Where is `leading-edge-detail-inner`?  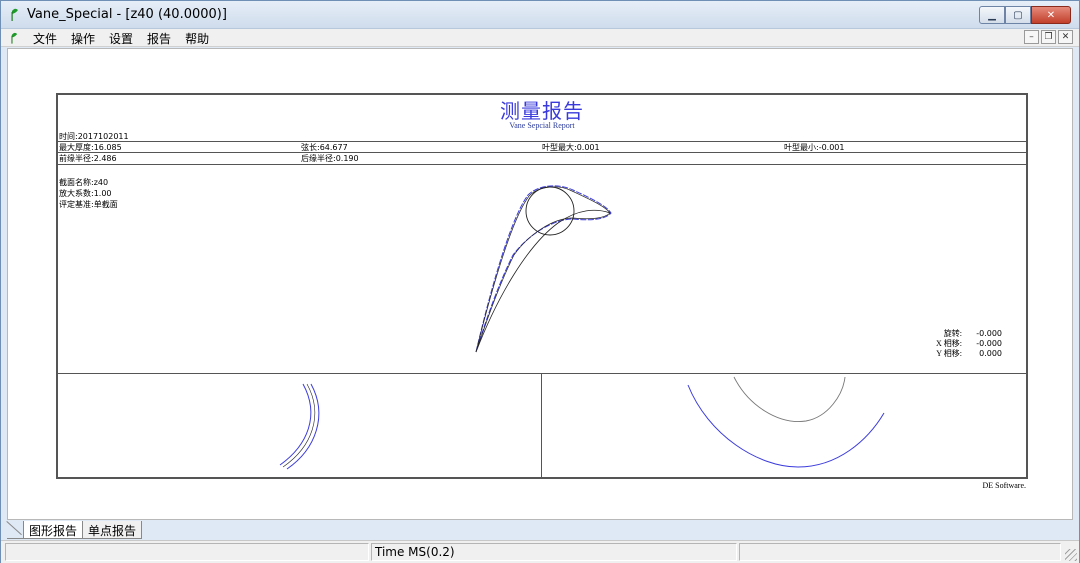 leading-edge-detail-inner is located at coordinates (303, 426).